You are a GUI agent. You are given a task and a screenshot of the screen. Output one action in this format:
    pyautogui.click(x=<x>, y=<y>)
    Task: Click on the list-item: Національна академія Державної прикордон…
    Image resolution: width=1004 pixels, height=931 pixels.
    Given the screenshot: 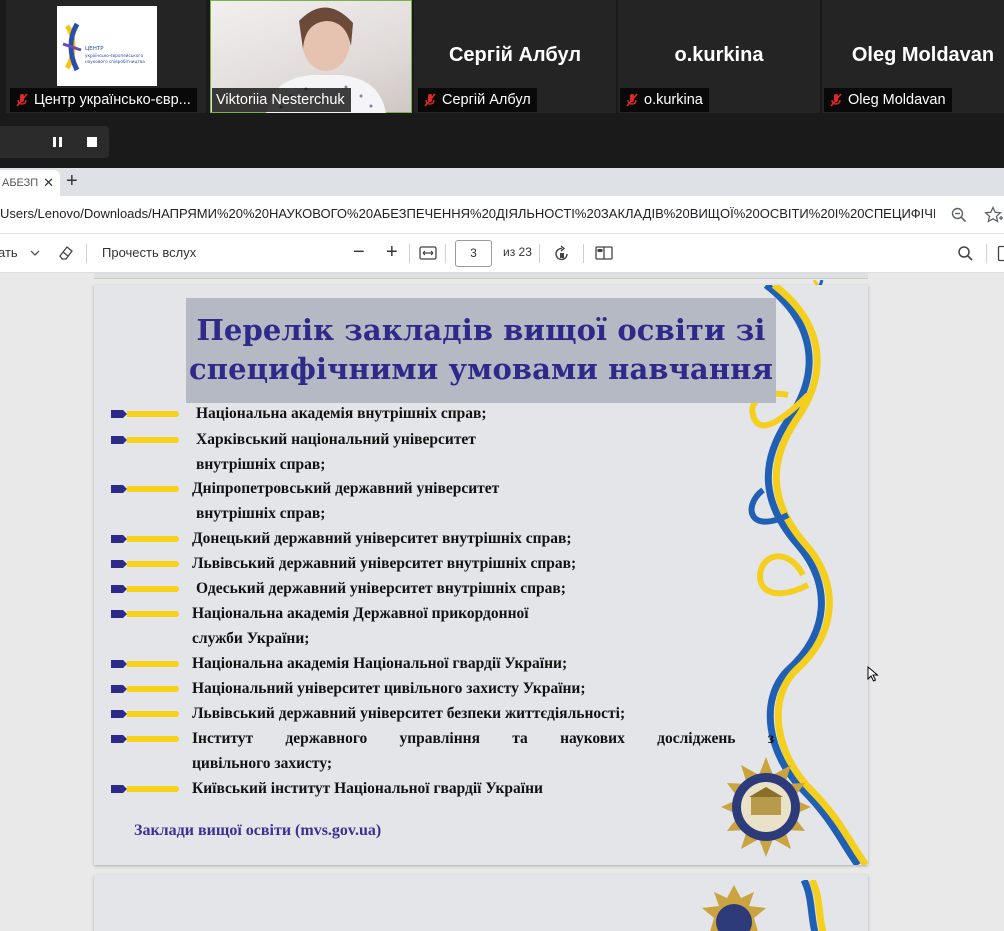 What is the action you would take?
    pyautogui.click(x=360, y=613)
    